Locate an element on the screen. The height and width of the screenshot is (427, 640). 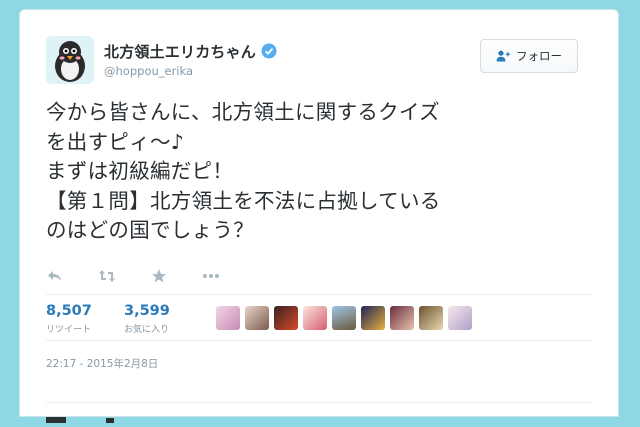
name-row: 北方領土エリカちゃん is located at coordinates (190, 51).